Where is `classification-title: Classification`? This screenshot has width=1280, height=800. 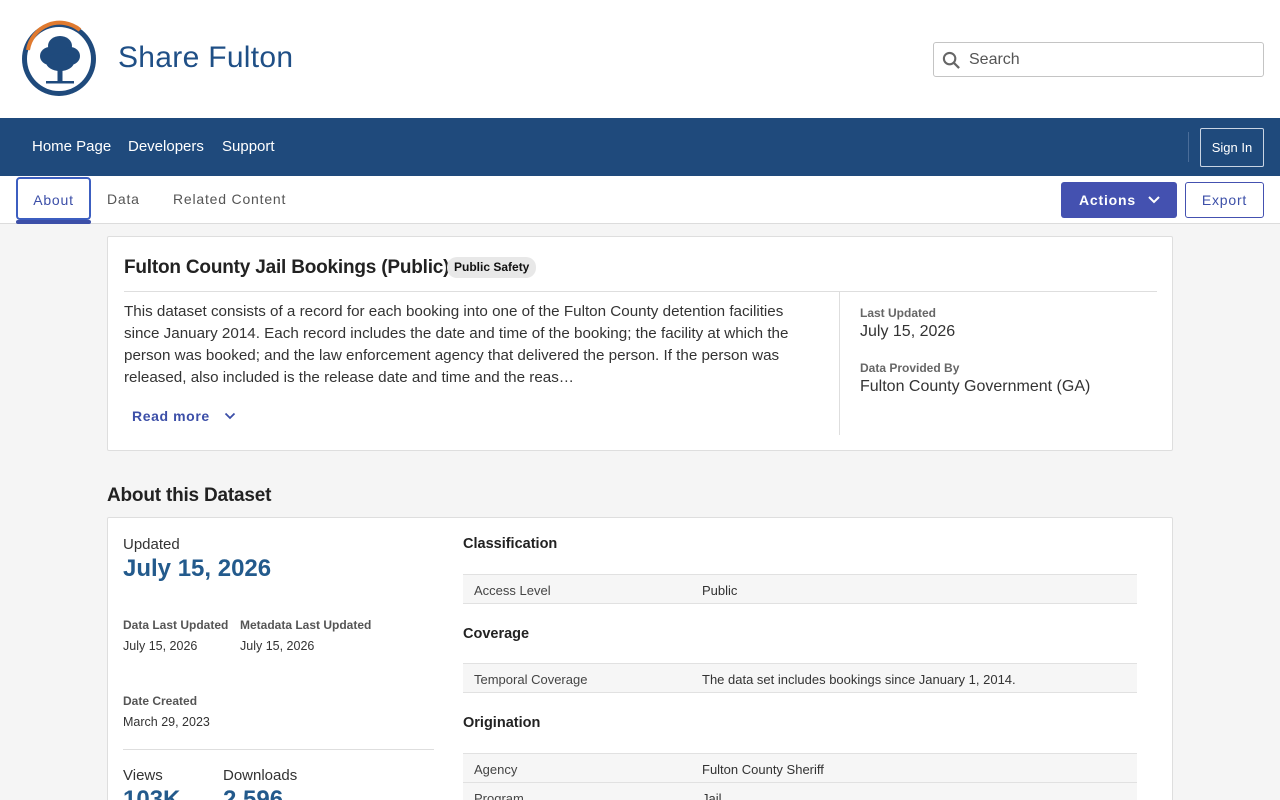 classification-title: Classification is located at coordinates (510, 544).